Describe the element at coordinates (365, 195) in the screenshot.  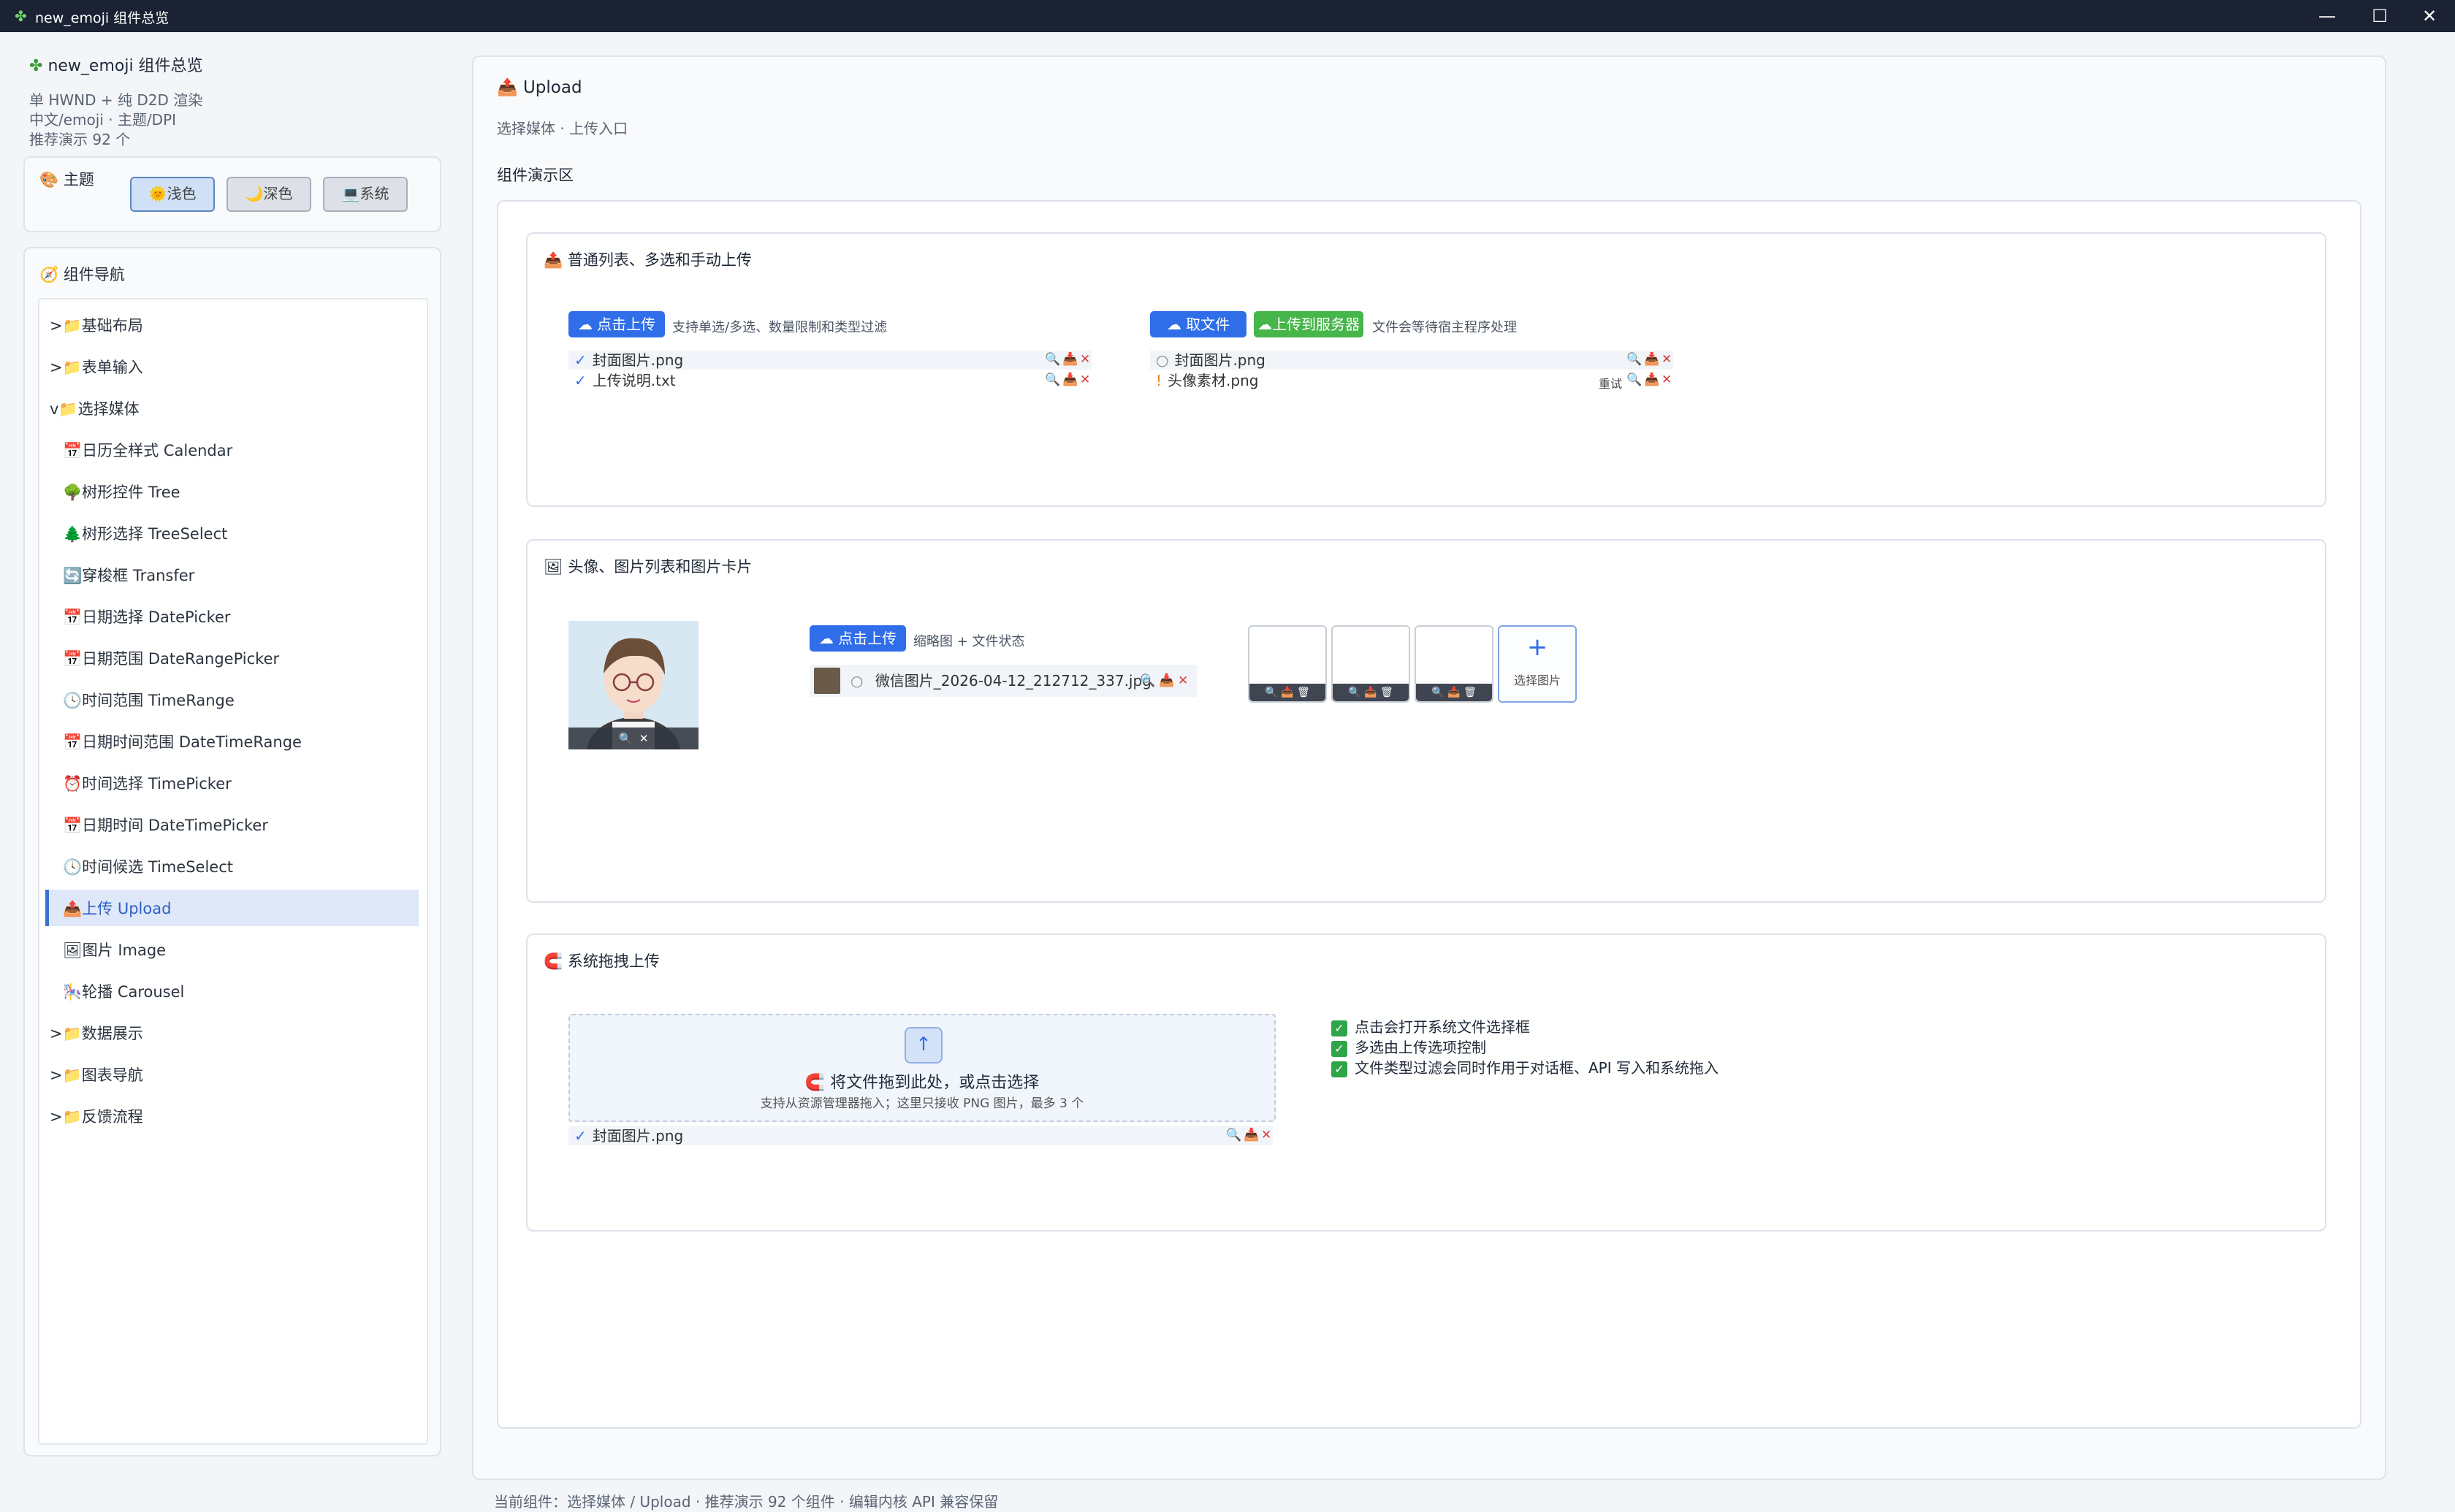
I see `theme-system-button: 💻系统` at that location.